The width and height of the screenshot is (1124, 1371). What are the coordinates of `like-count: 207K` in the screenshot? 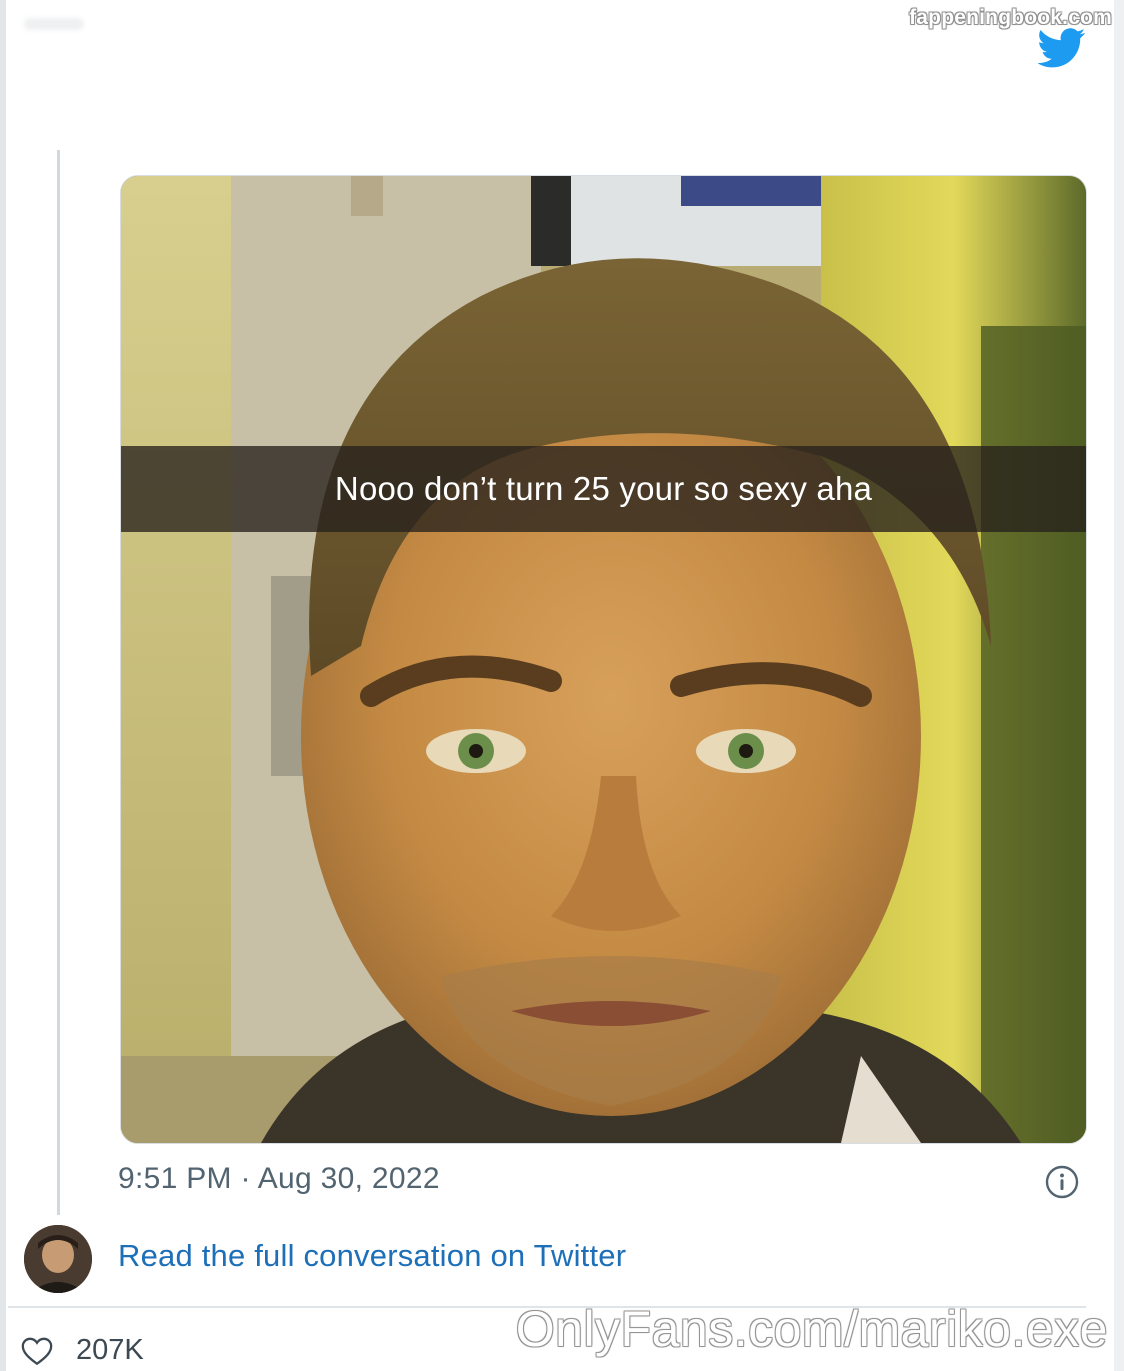 It's located at (110, 1350).